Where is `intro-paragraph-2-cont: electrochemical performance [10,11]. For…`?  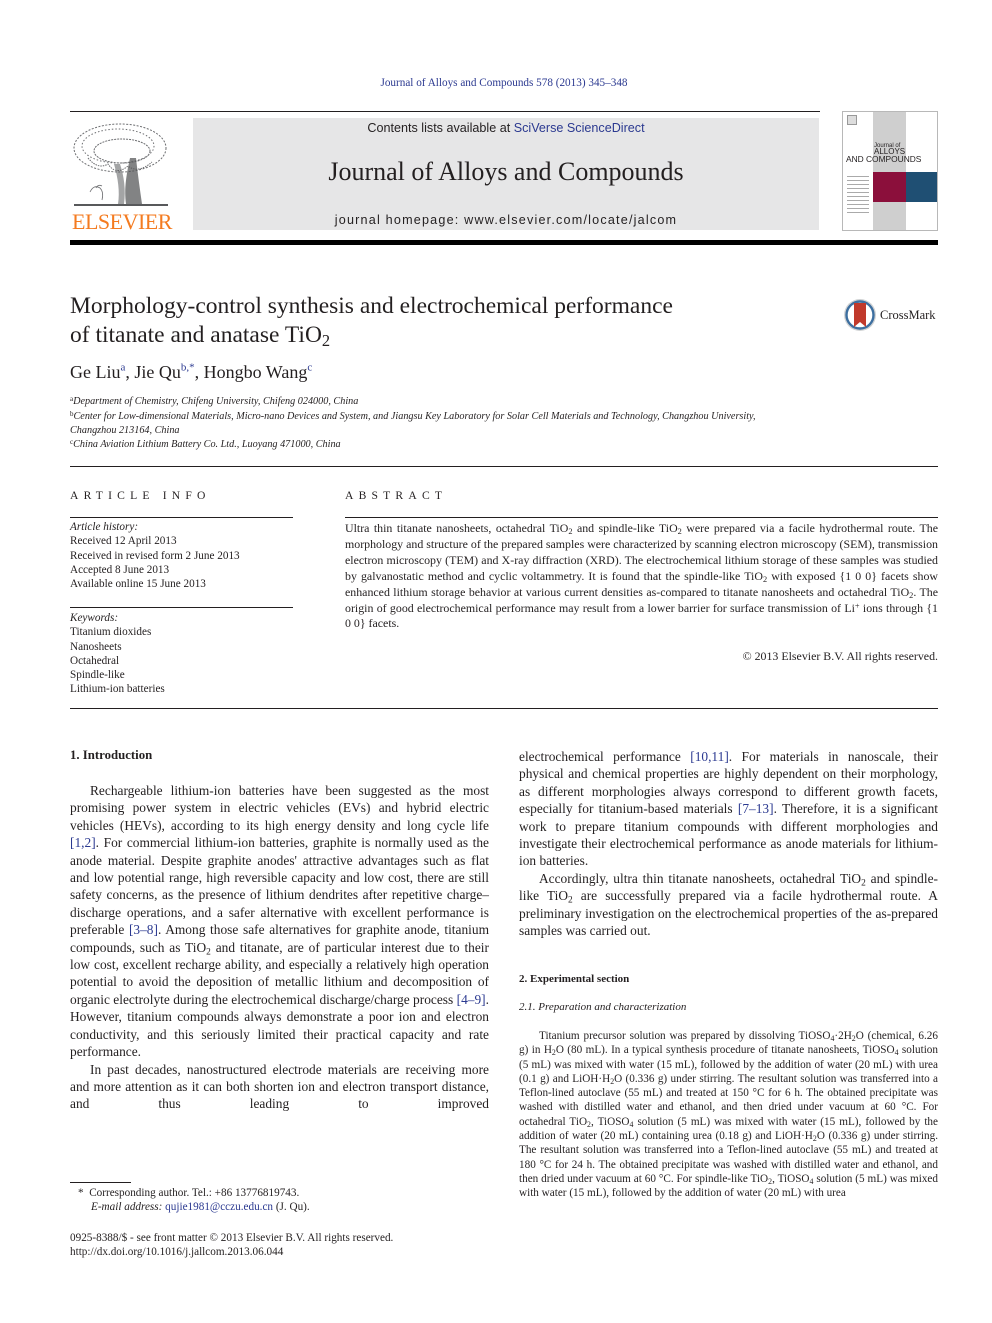 intro-paragraph-2-cont: electrochemical performance [10,11]. For… is located at coordinates (729, 809).